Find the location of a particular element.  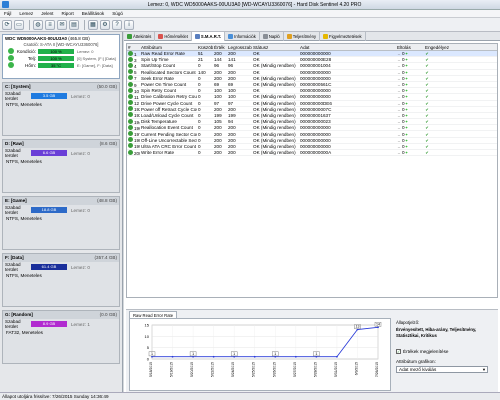

col-data: Adat is located at coordinates (347, 47).